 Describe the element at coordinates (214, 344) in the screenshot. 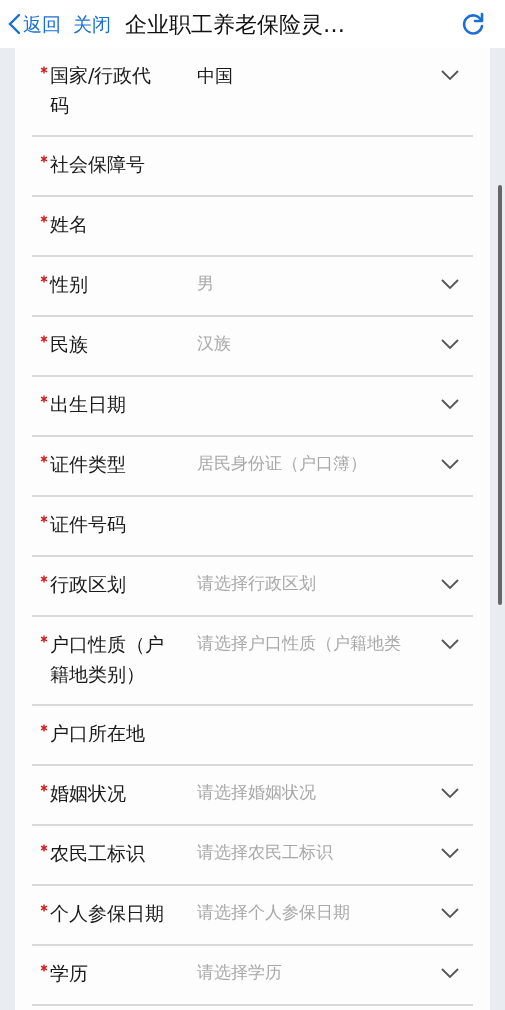

I see `field-placeholder: 汉族` at that location.